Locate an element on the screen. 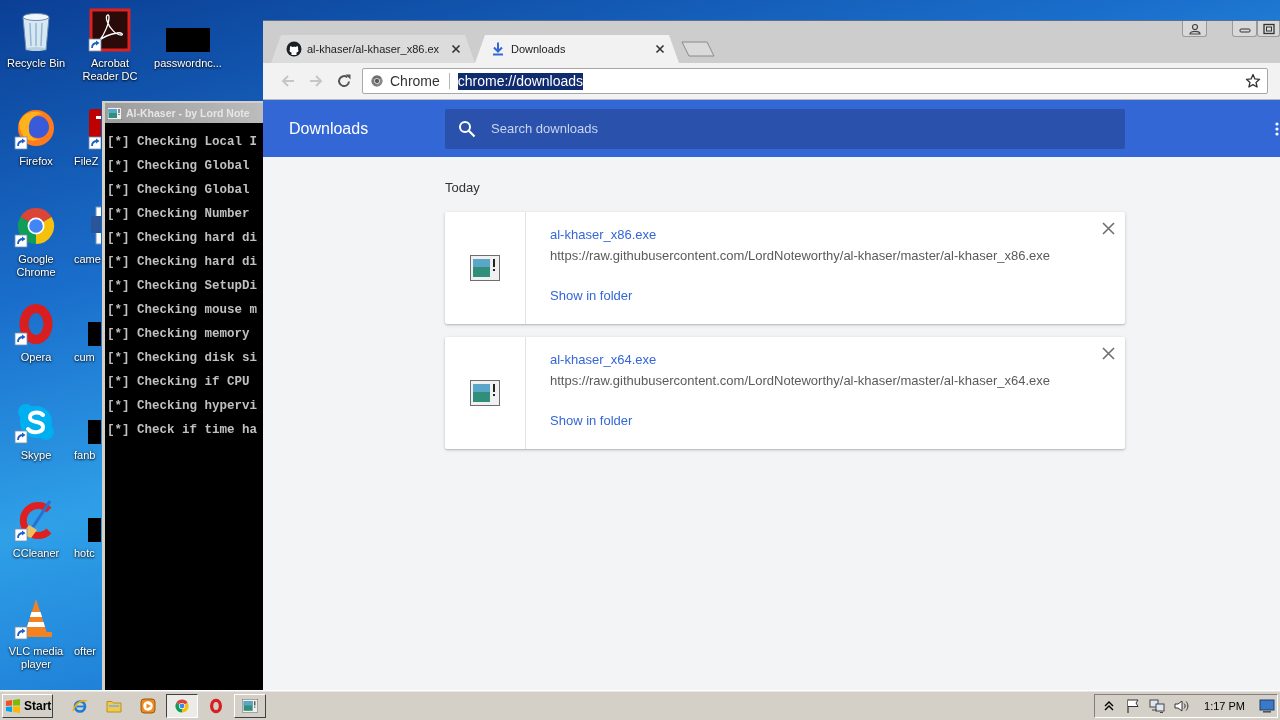  console-line: [*] Check if time ha is located at coordinates (182, 430).